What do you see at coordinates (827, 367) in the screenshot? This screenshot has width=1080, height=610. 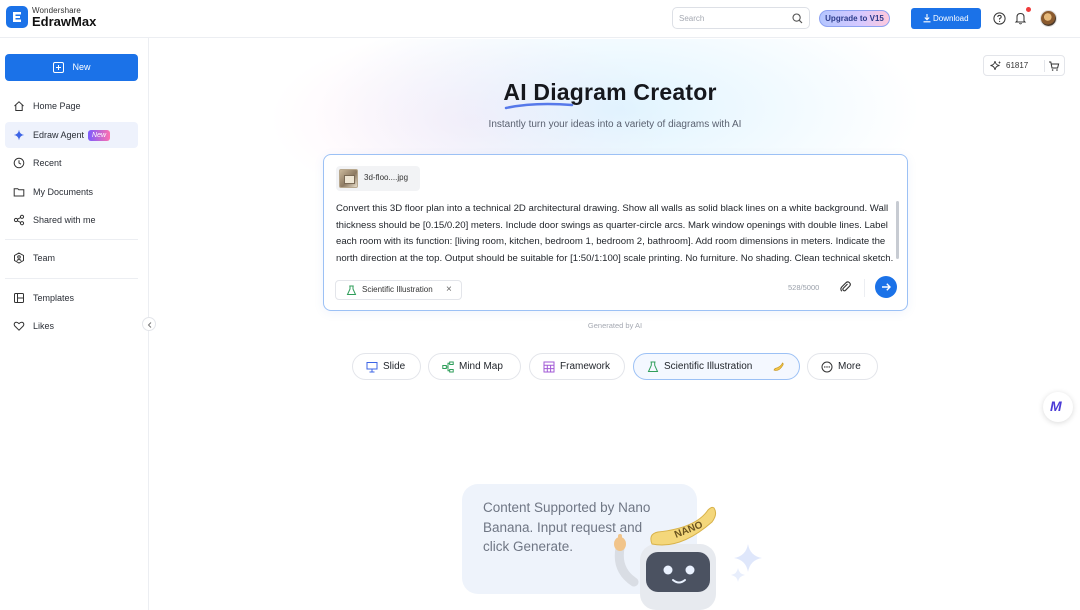 I see `more-icon` at bounding box center [827, 367].